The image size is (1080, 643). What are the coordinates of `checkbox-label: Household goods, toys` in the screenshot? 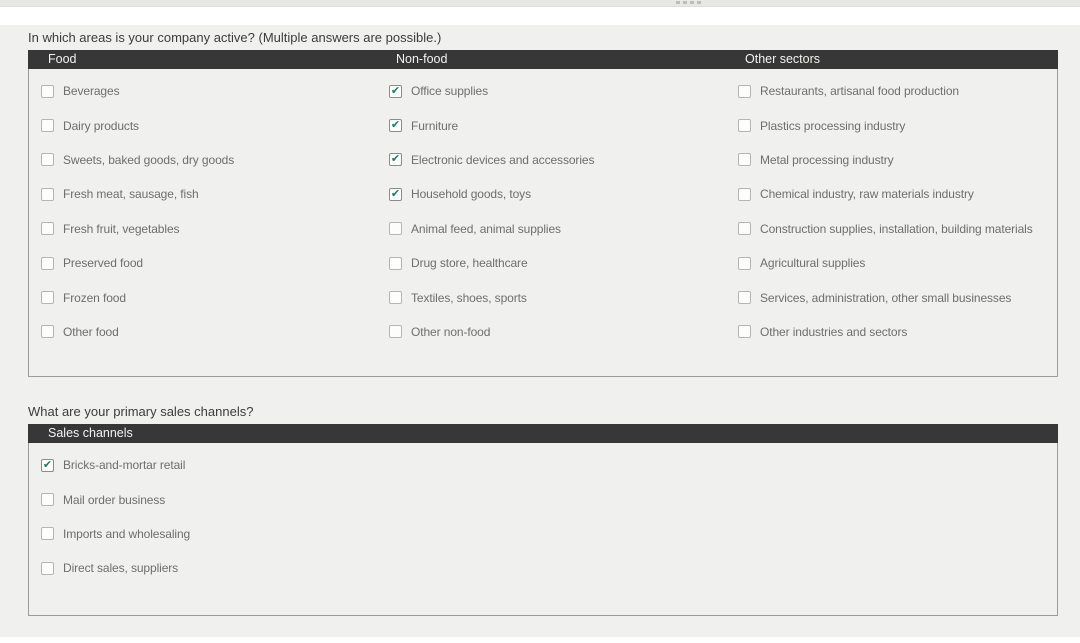 It's located at (471, 194).